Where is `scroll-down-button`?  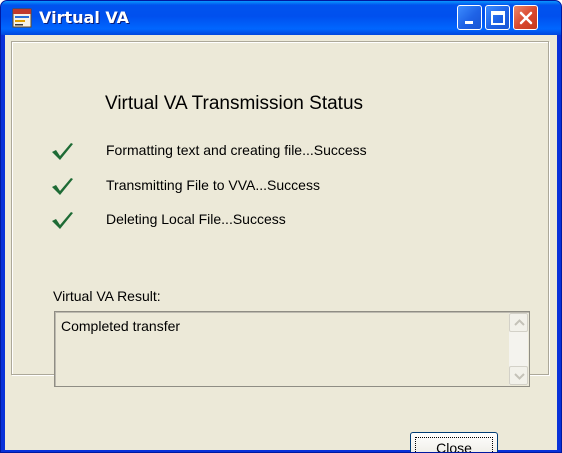 scroll-down-button is located at coordinates (518, 375).